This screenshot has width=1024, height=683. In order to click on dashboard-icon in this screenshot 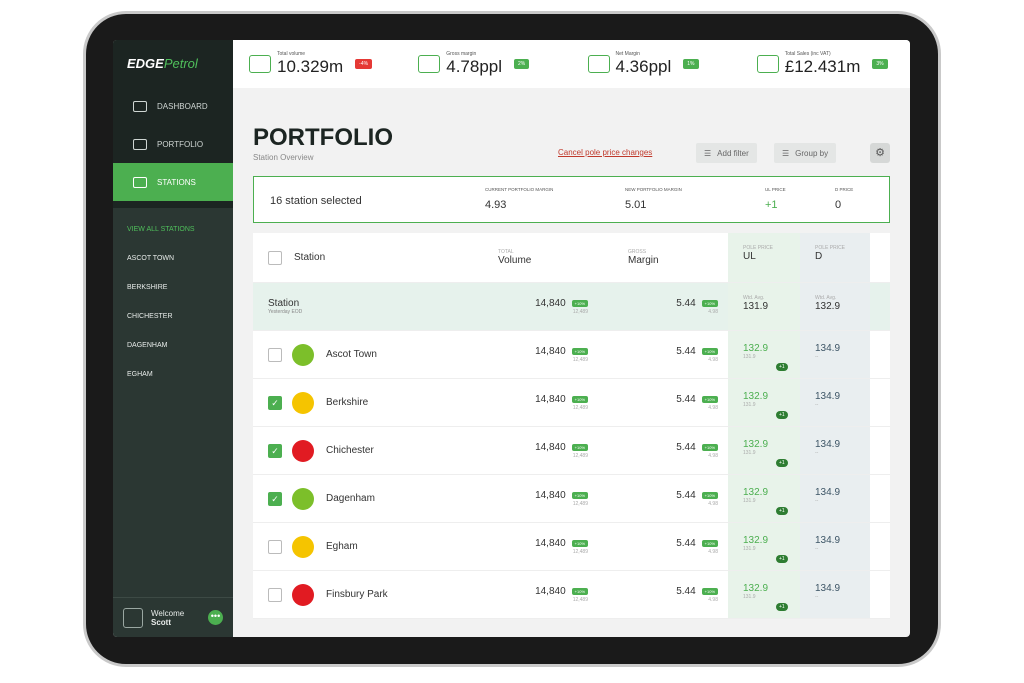, I will do `click(140, 106)`.